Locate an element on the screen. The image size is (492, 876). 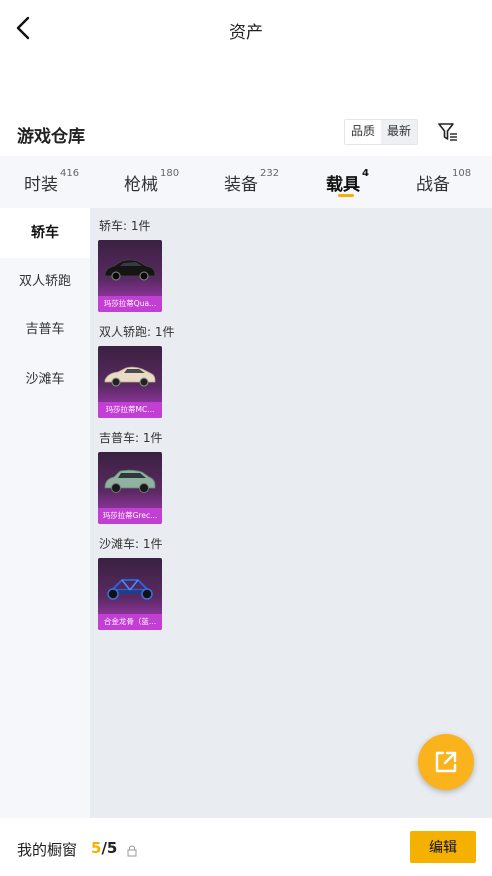
sidebar-item-jeep: 吉普车 is located at coordinates (45, 330).